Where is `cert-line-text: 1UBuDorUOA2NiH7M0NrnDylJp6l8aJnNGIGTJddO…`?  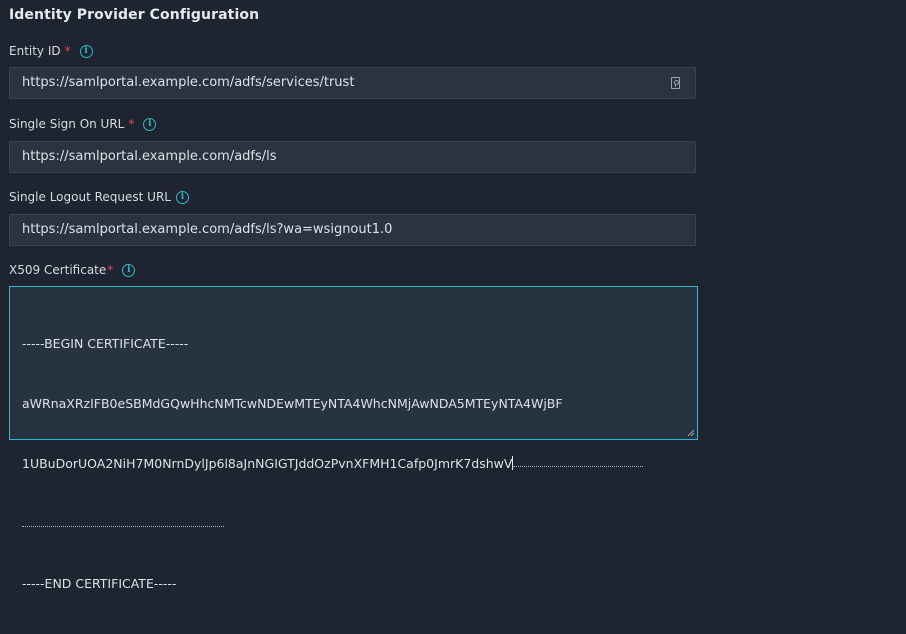
cert-line-text: 1UBuDorUOA2NiH7M0NrnDylJp6l8aJnNGIGTJddO… is located at coordinates (267, 463).